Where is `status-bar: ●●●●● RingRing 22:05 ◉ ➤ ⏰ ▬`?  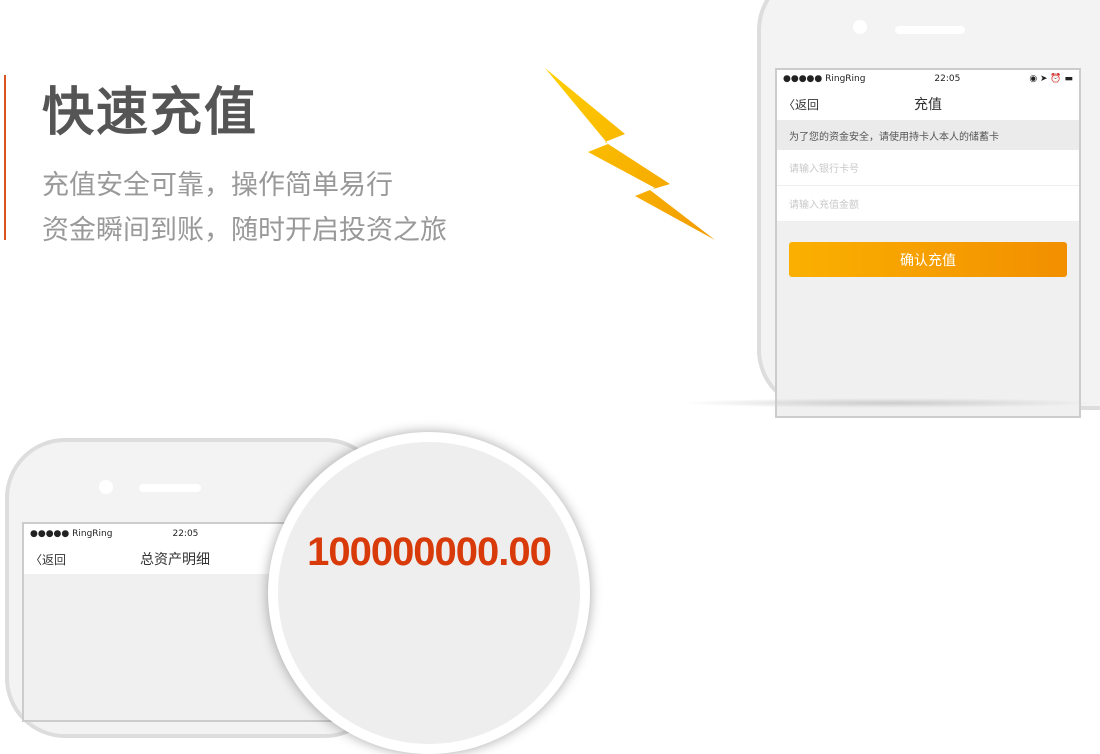
status-bar: ●●●●● RingRing 22:05 ◉ ➤ ⏰ ▬ is located at coordinates (928, 79).